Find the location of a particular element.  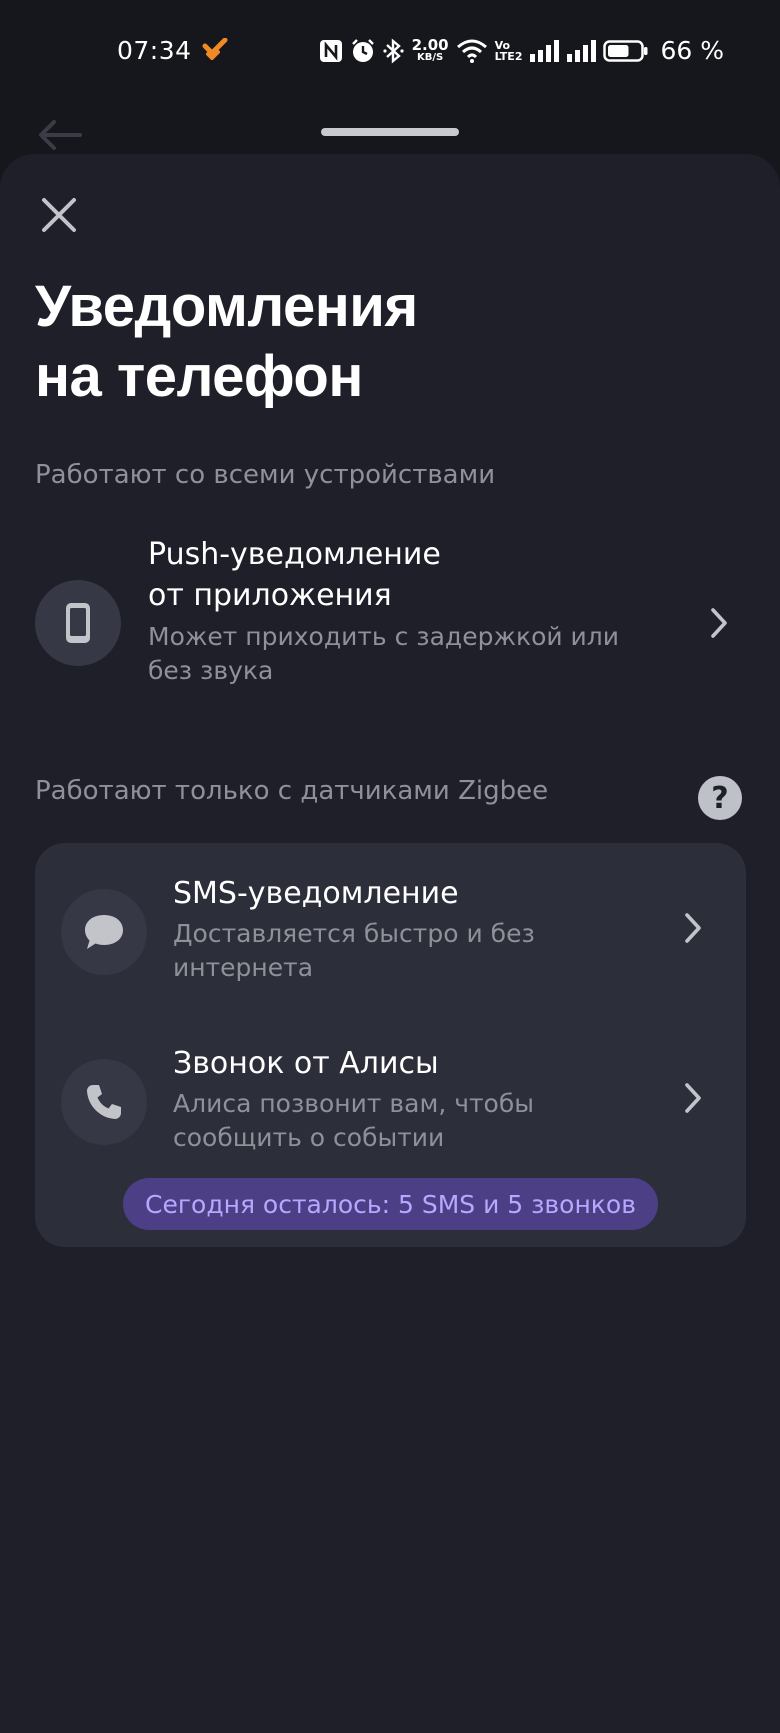

volte-indicator: Vo LTE2 is located at coordinates (509, 51).